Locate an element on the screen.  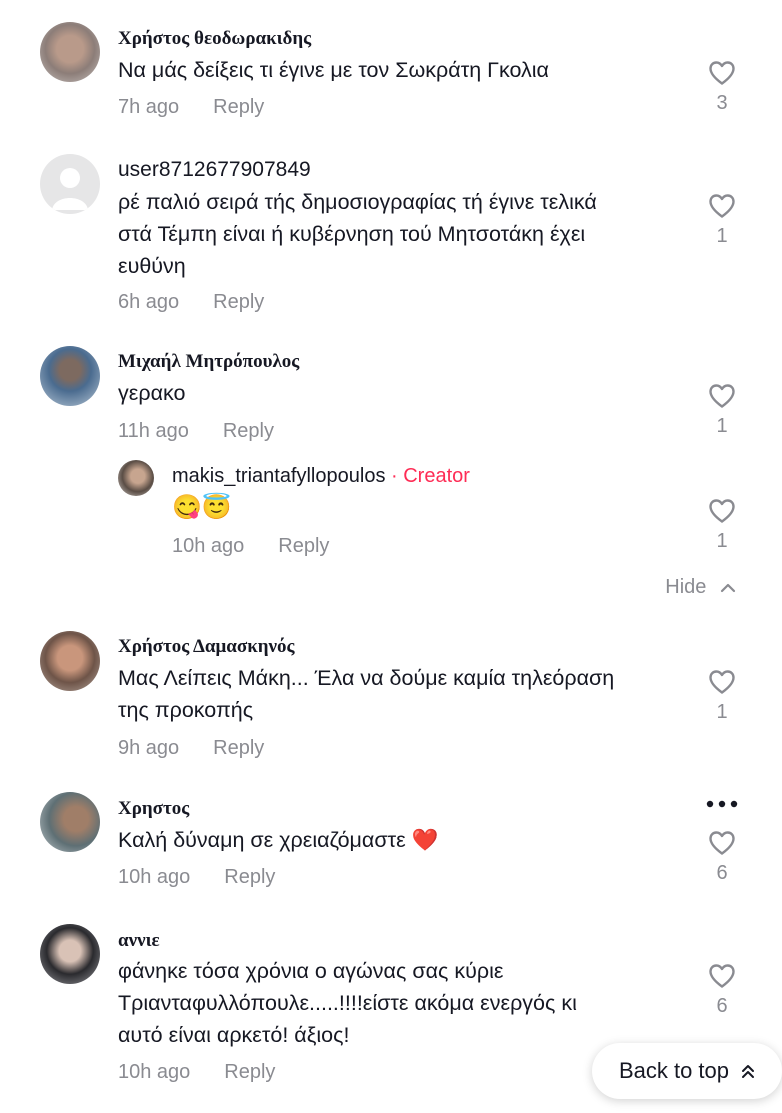
comment-time: 11h ago is located at coordinates (153, 431).